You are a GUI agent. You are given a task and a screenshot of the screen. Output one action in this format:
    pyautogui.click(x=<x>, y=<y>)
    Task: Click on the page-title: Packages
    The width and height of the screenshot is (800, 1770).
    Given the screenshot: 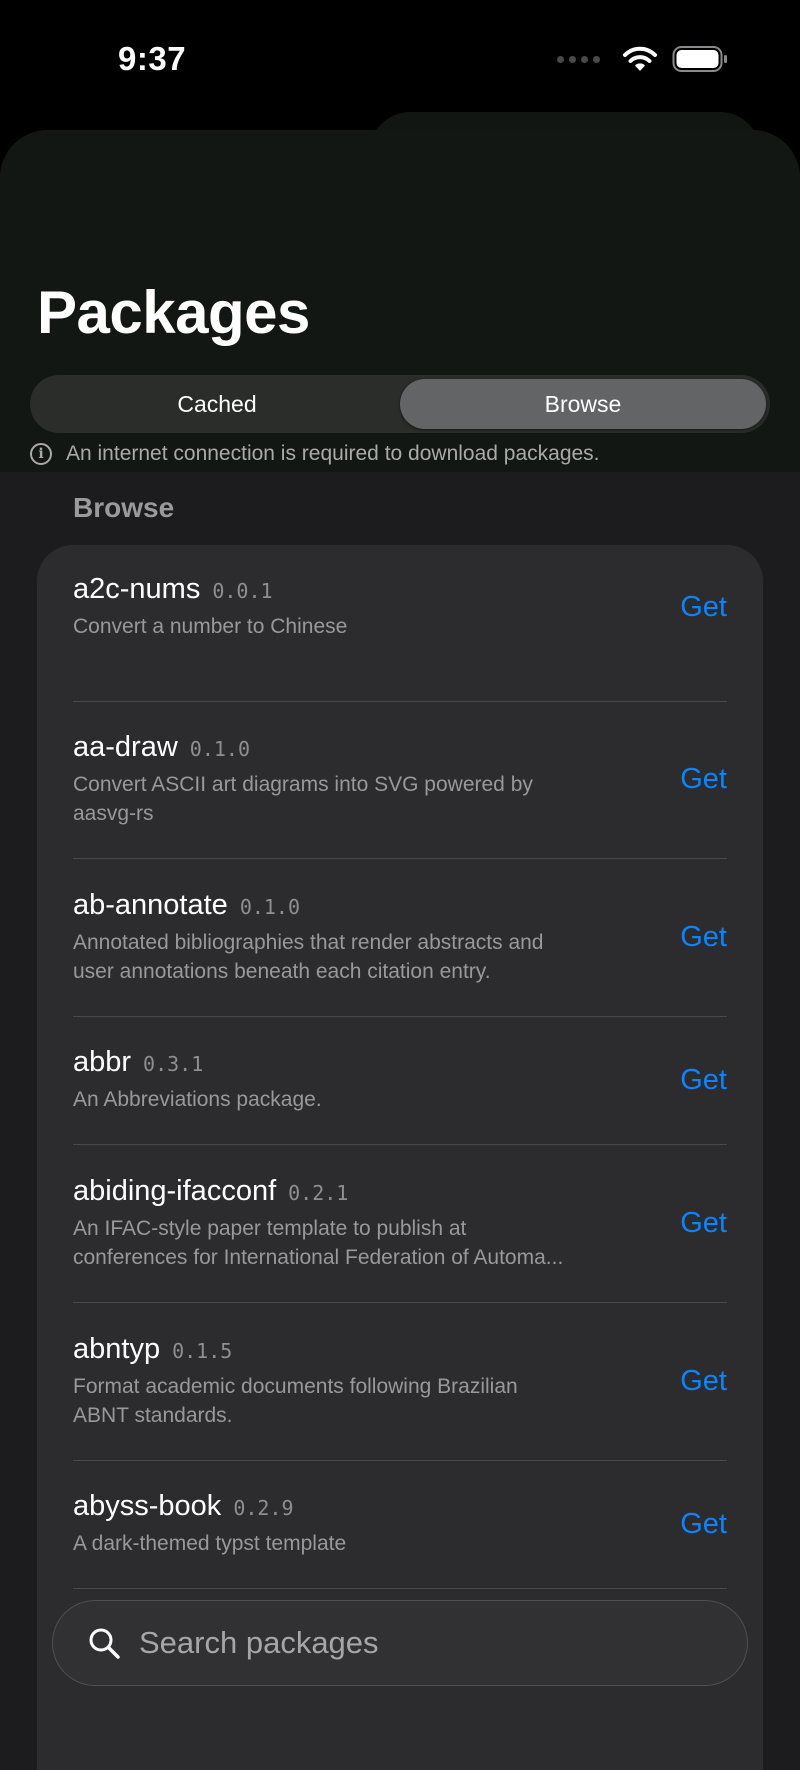 What is the action you would take?
    pyautogui.click(x=173, y=312)
    